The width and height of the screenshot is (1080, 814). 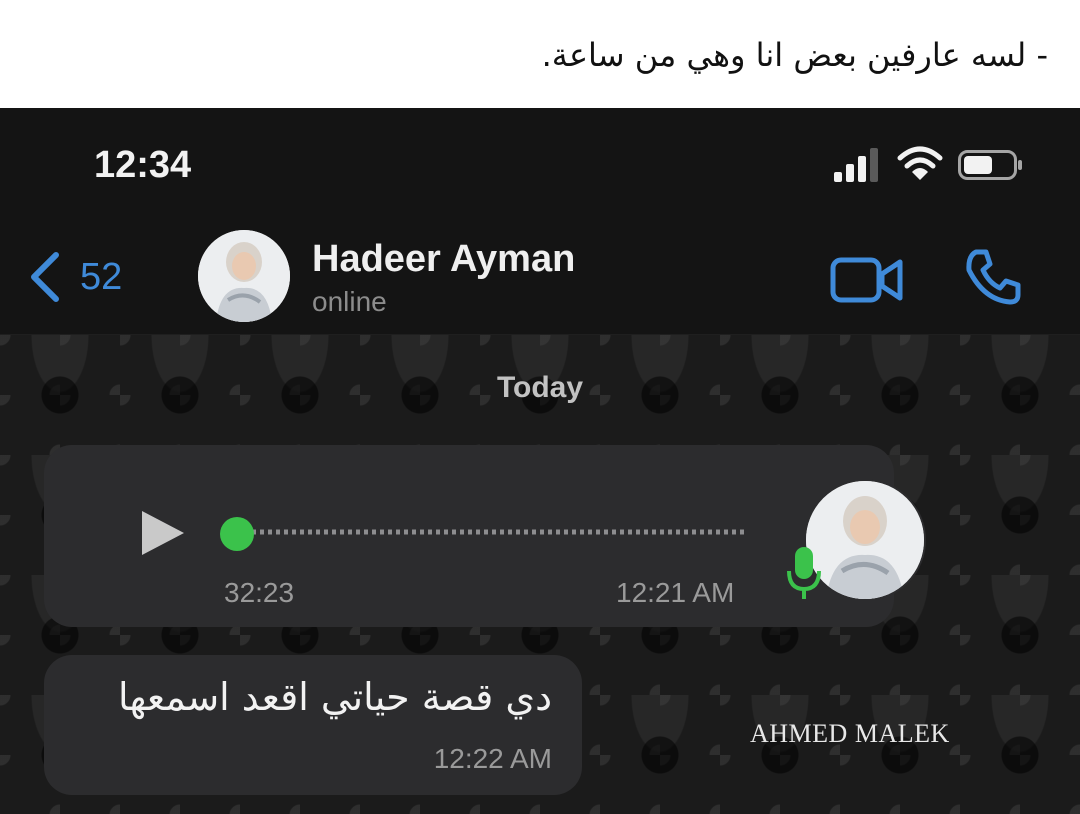 I want to click on wifi-icon, so click(x=920, y=163).